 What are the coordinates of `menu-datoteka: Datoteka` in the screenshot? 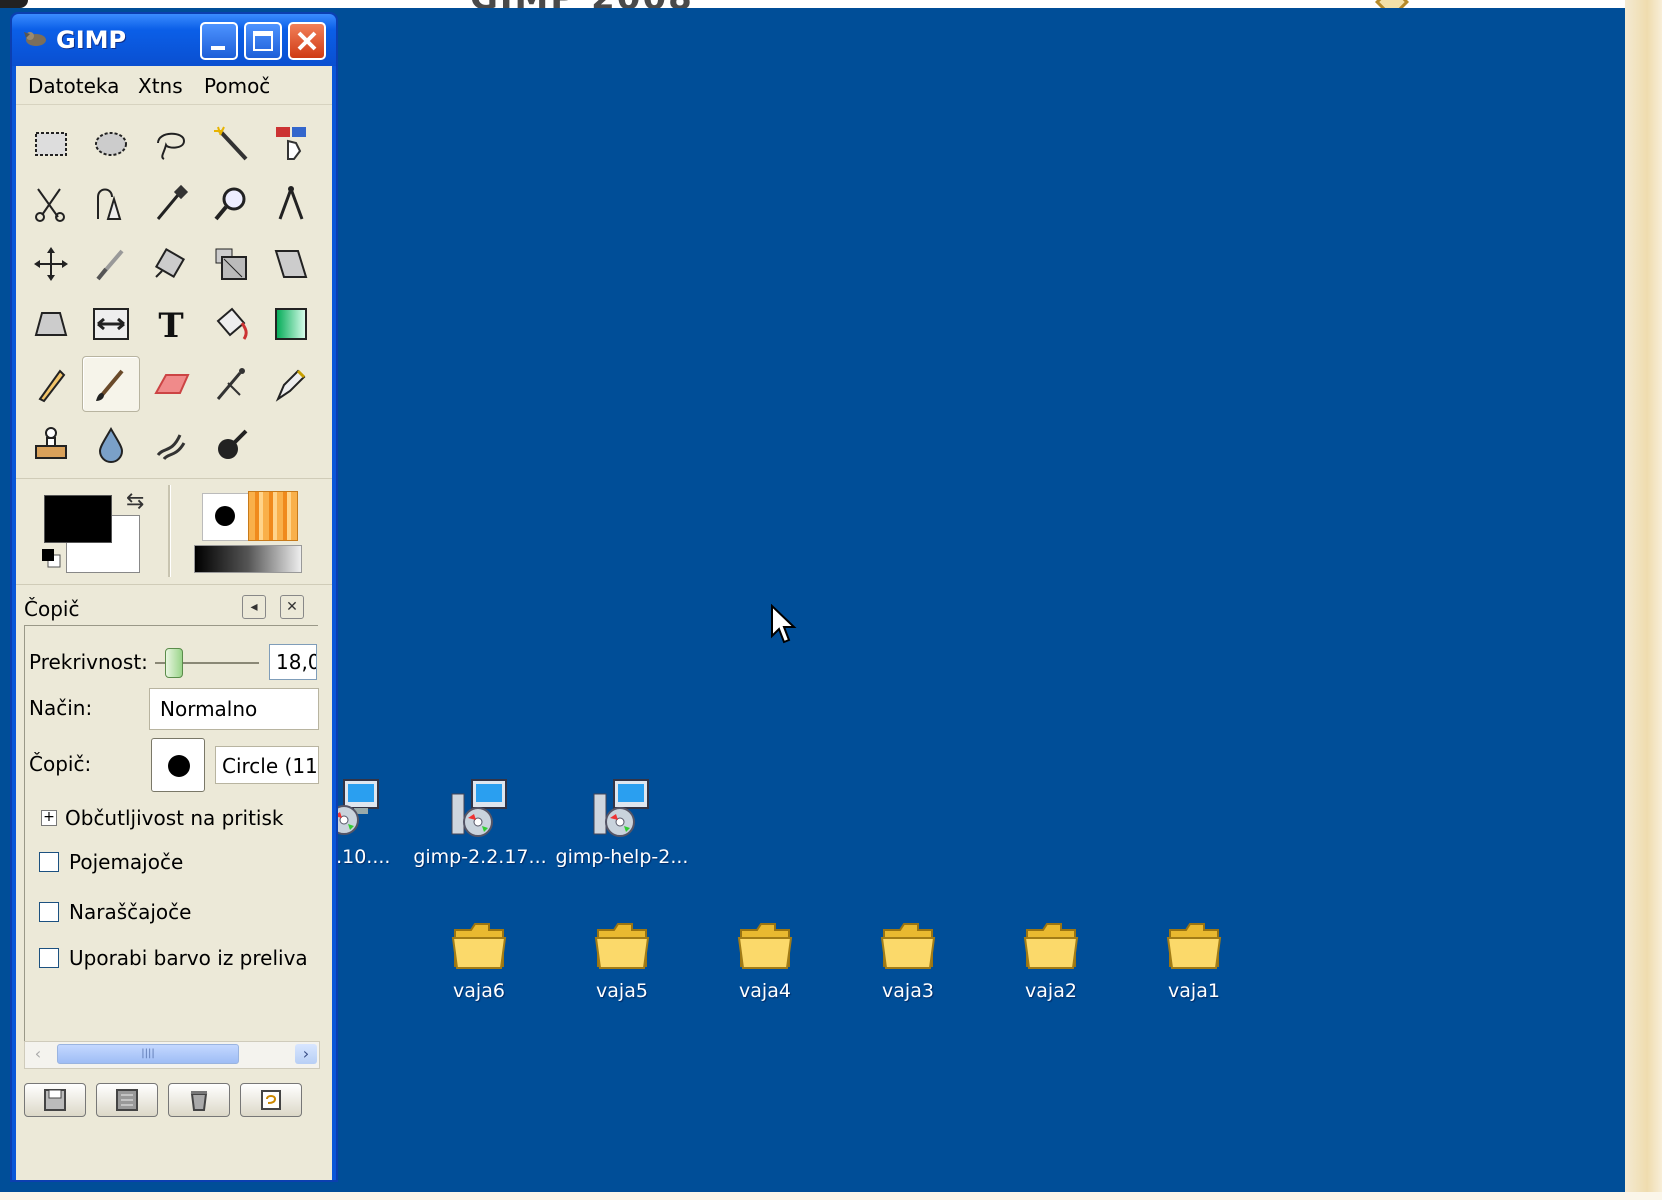 It's located at (73, 86).